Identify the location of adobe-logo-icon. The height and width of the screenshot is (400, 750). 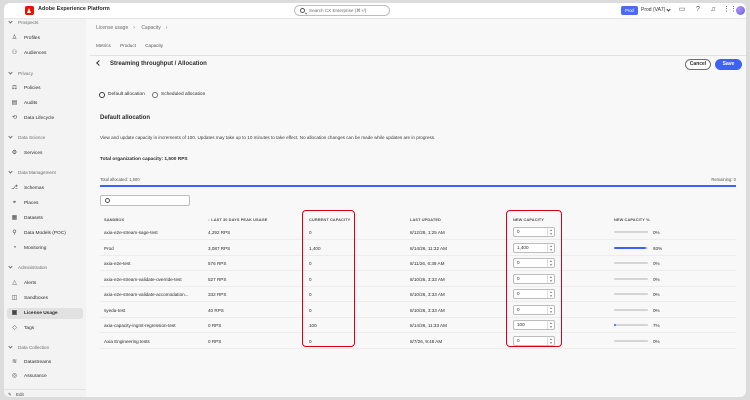
(29, 10).